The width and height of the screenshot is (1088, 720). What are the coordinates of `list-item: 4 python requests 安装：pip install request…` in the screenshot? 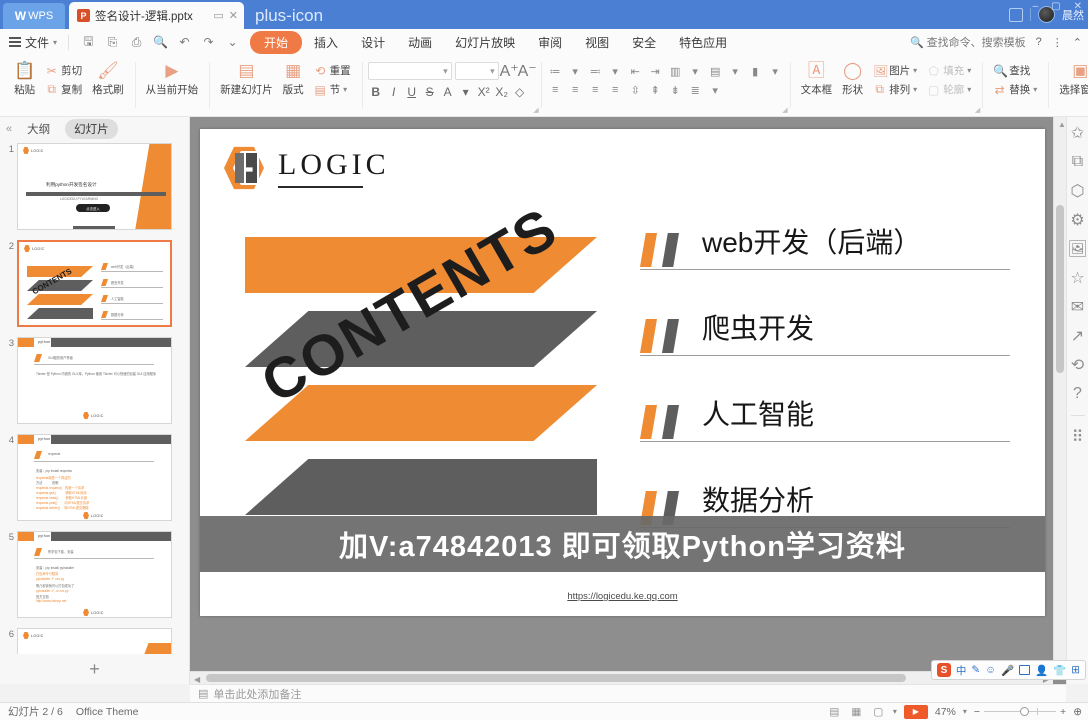 It's located at (92, 477).